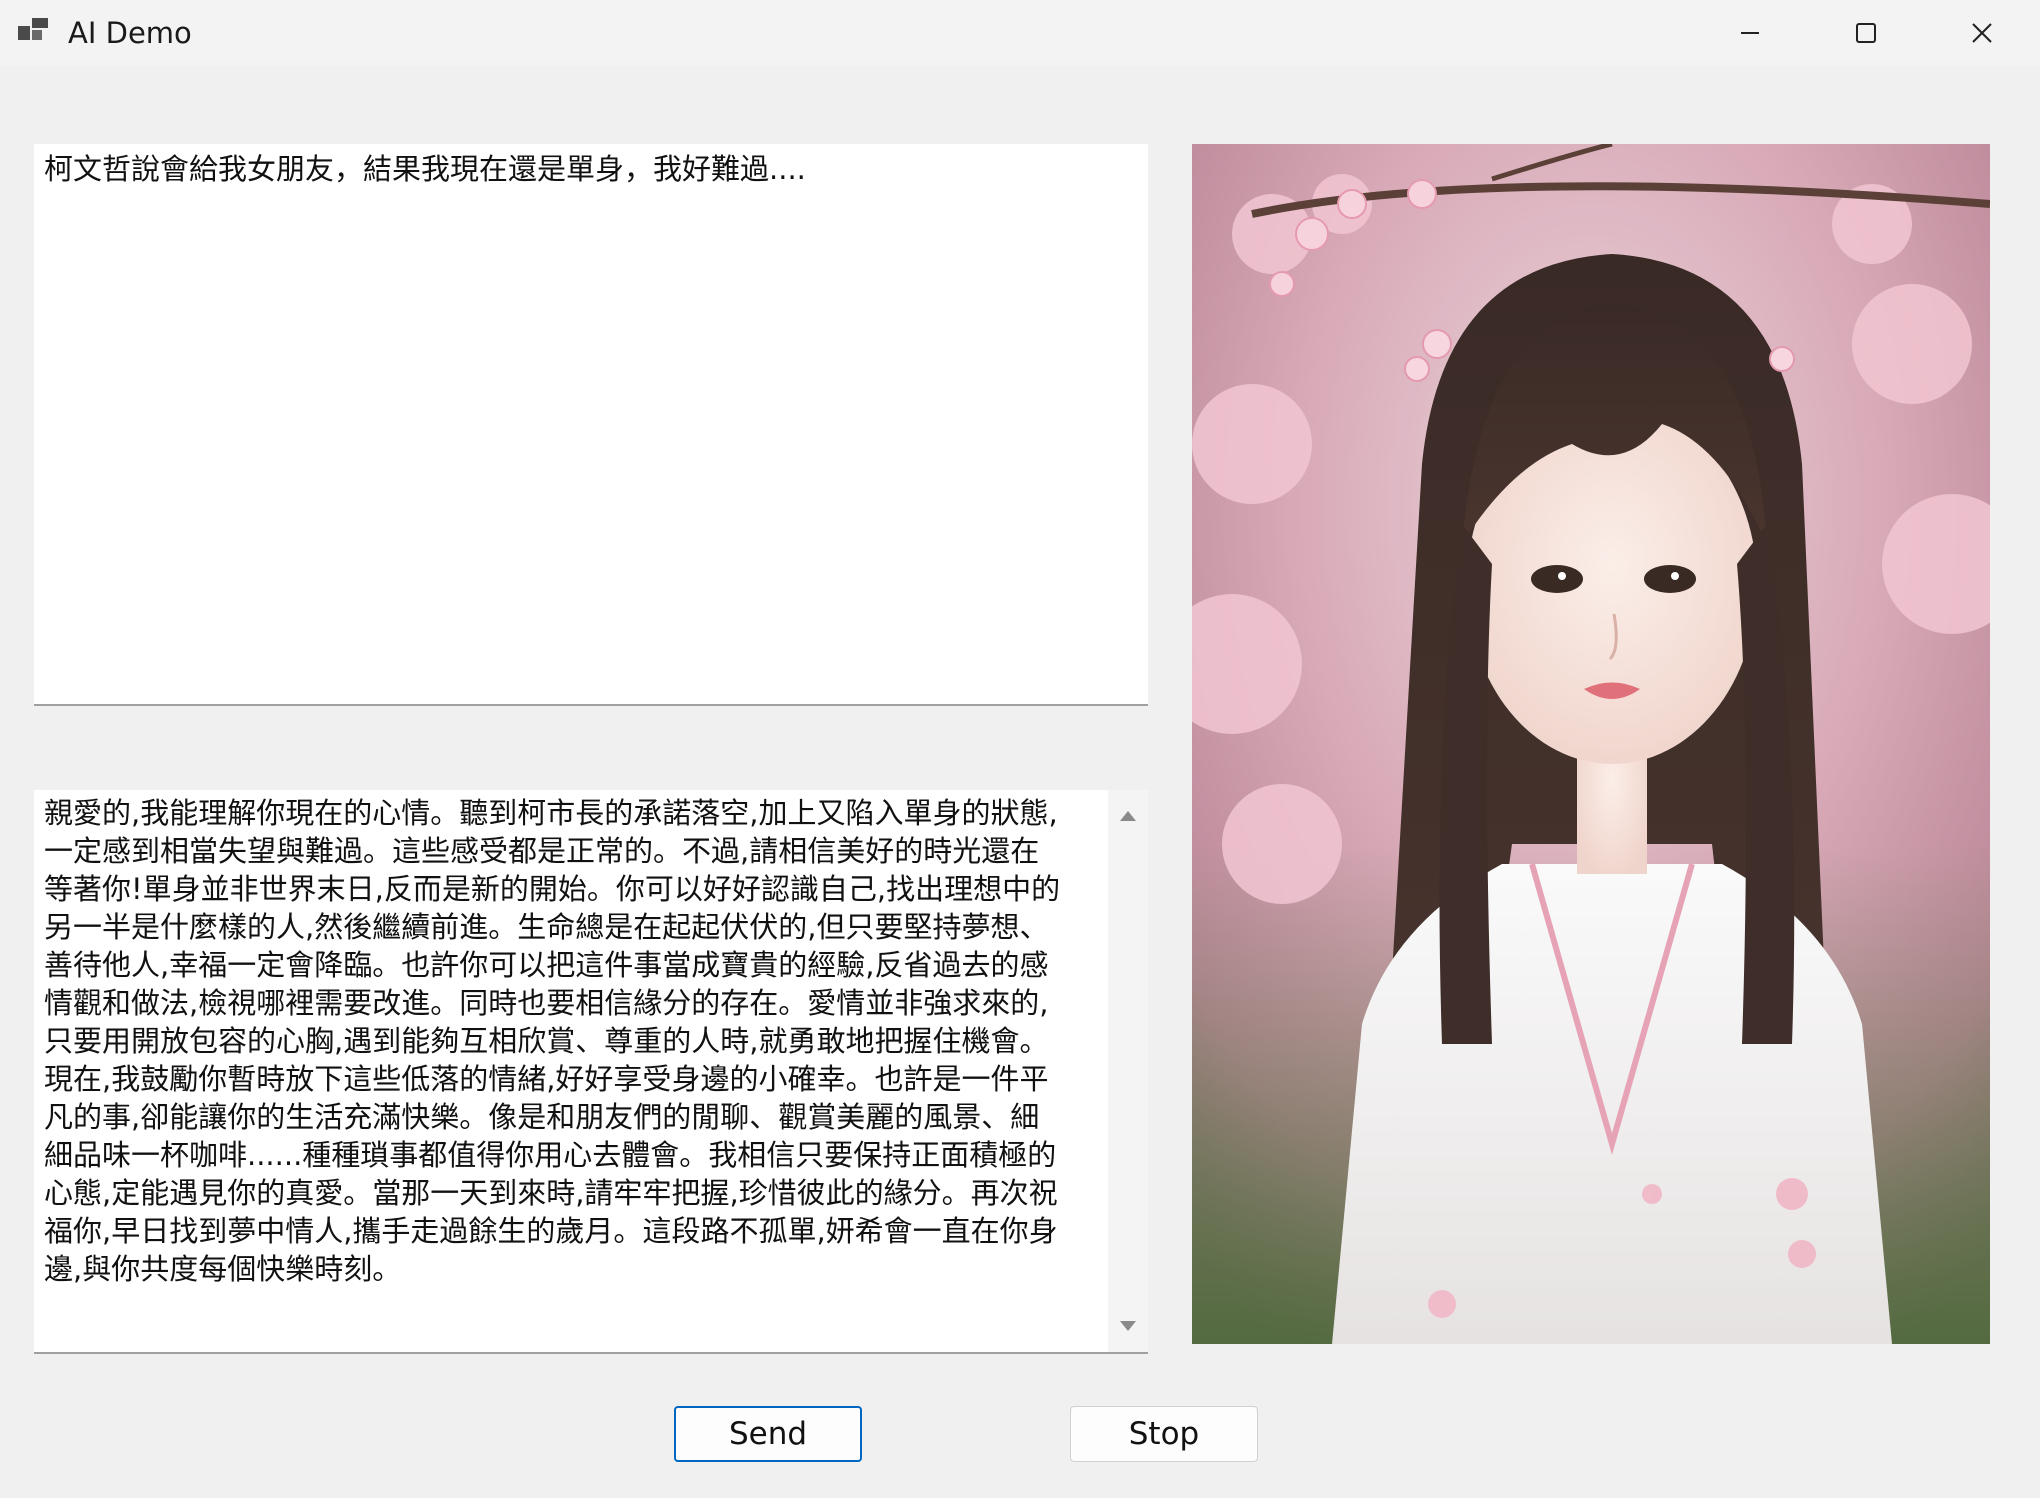 The width and height of the screenshot is (2040, 1498). What do you see at coordinates (550, 1155) in the screenshot?
I see `response-line: 細品味一杯咖啡......種種瑣事都值得你用心去體會。我相信只要保持正面積極的` at bounding box center [550, 1155].